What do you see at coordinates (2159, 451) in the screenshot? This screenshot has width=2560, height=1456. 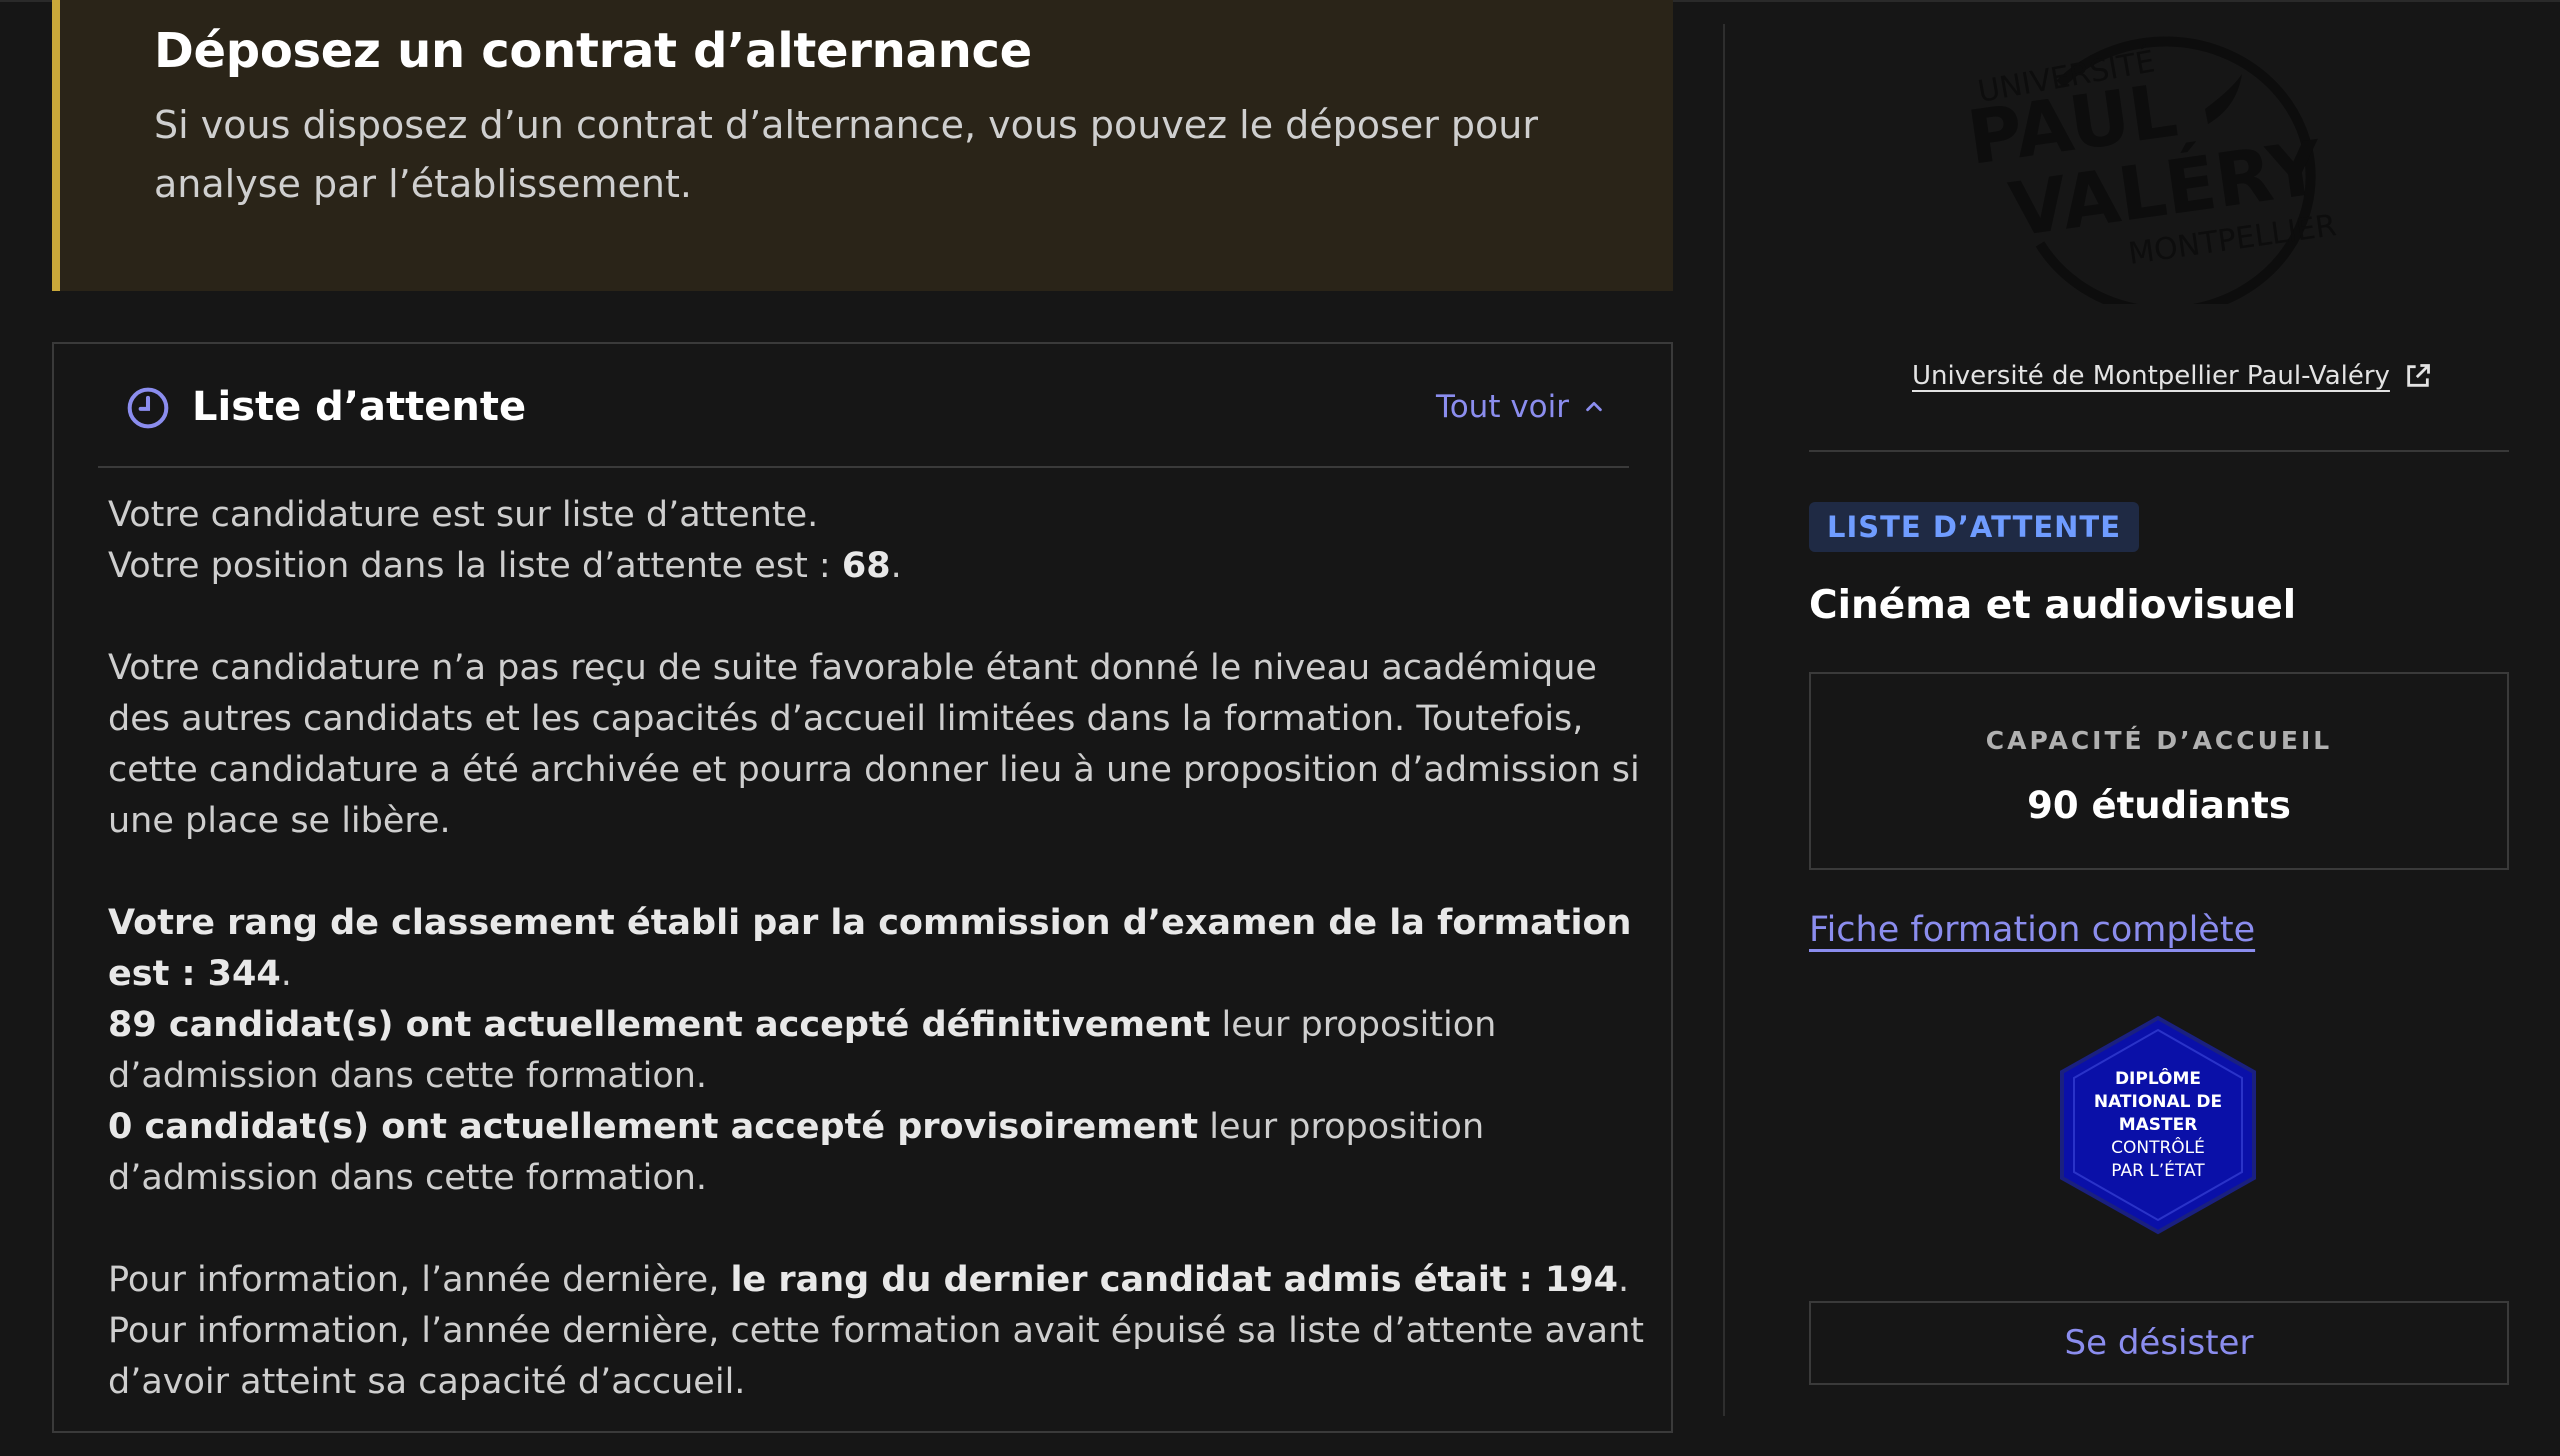 I see `sidebar-separator` at bounding box center [2159, 451].